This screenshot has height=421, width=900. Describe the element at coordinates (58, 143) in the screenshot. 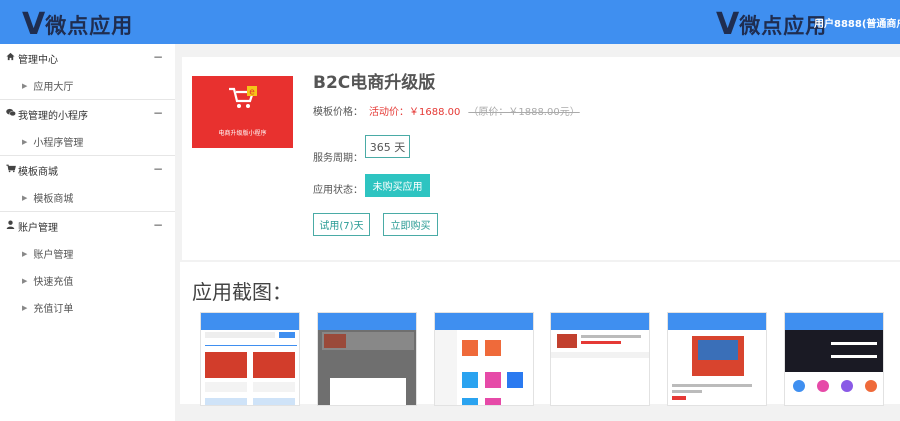

I see `sidebar-item-label: 小程序管理` at that location.